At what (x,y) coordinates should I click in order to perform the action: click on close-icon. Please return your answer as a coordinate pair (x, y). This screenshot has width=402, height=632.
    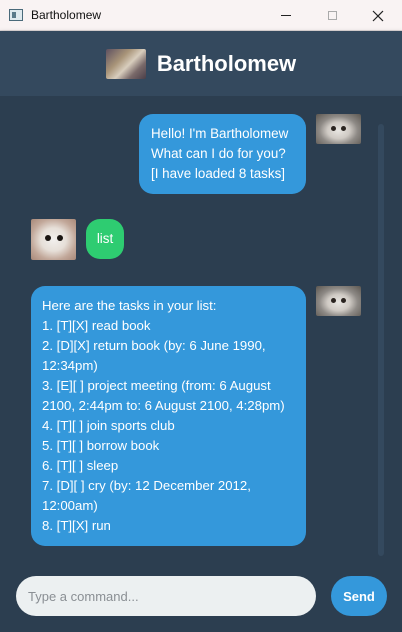
    Looking at the image, I should click on (378, 15).